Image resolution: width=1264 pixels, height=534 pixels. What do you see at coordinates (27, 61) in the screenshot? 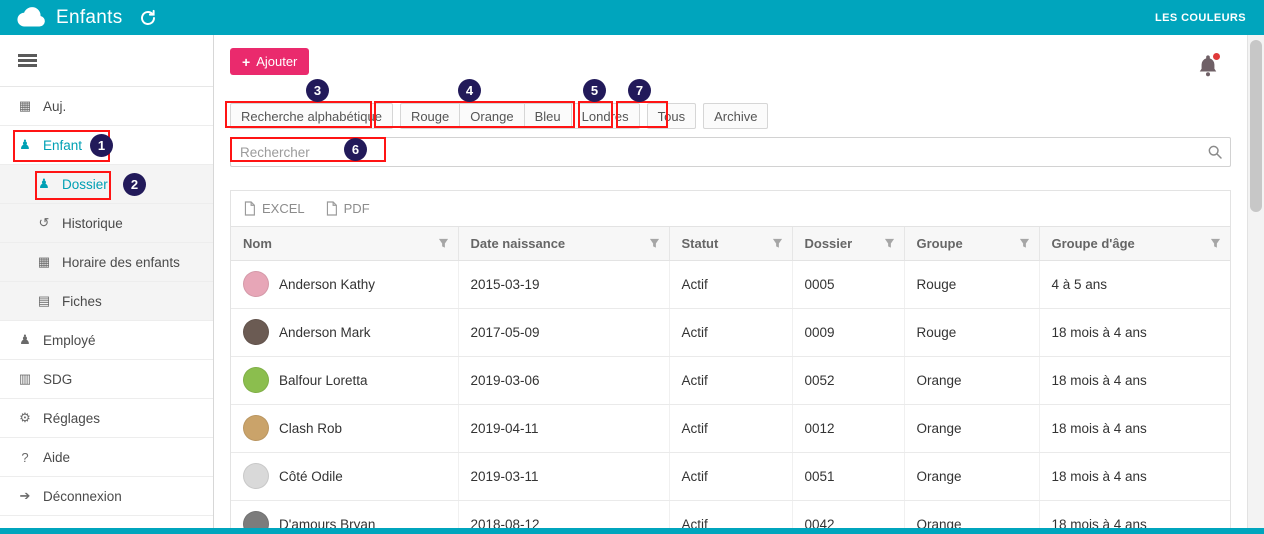
I see `hamburger-icon` at bounding box center [27, 61].